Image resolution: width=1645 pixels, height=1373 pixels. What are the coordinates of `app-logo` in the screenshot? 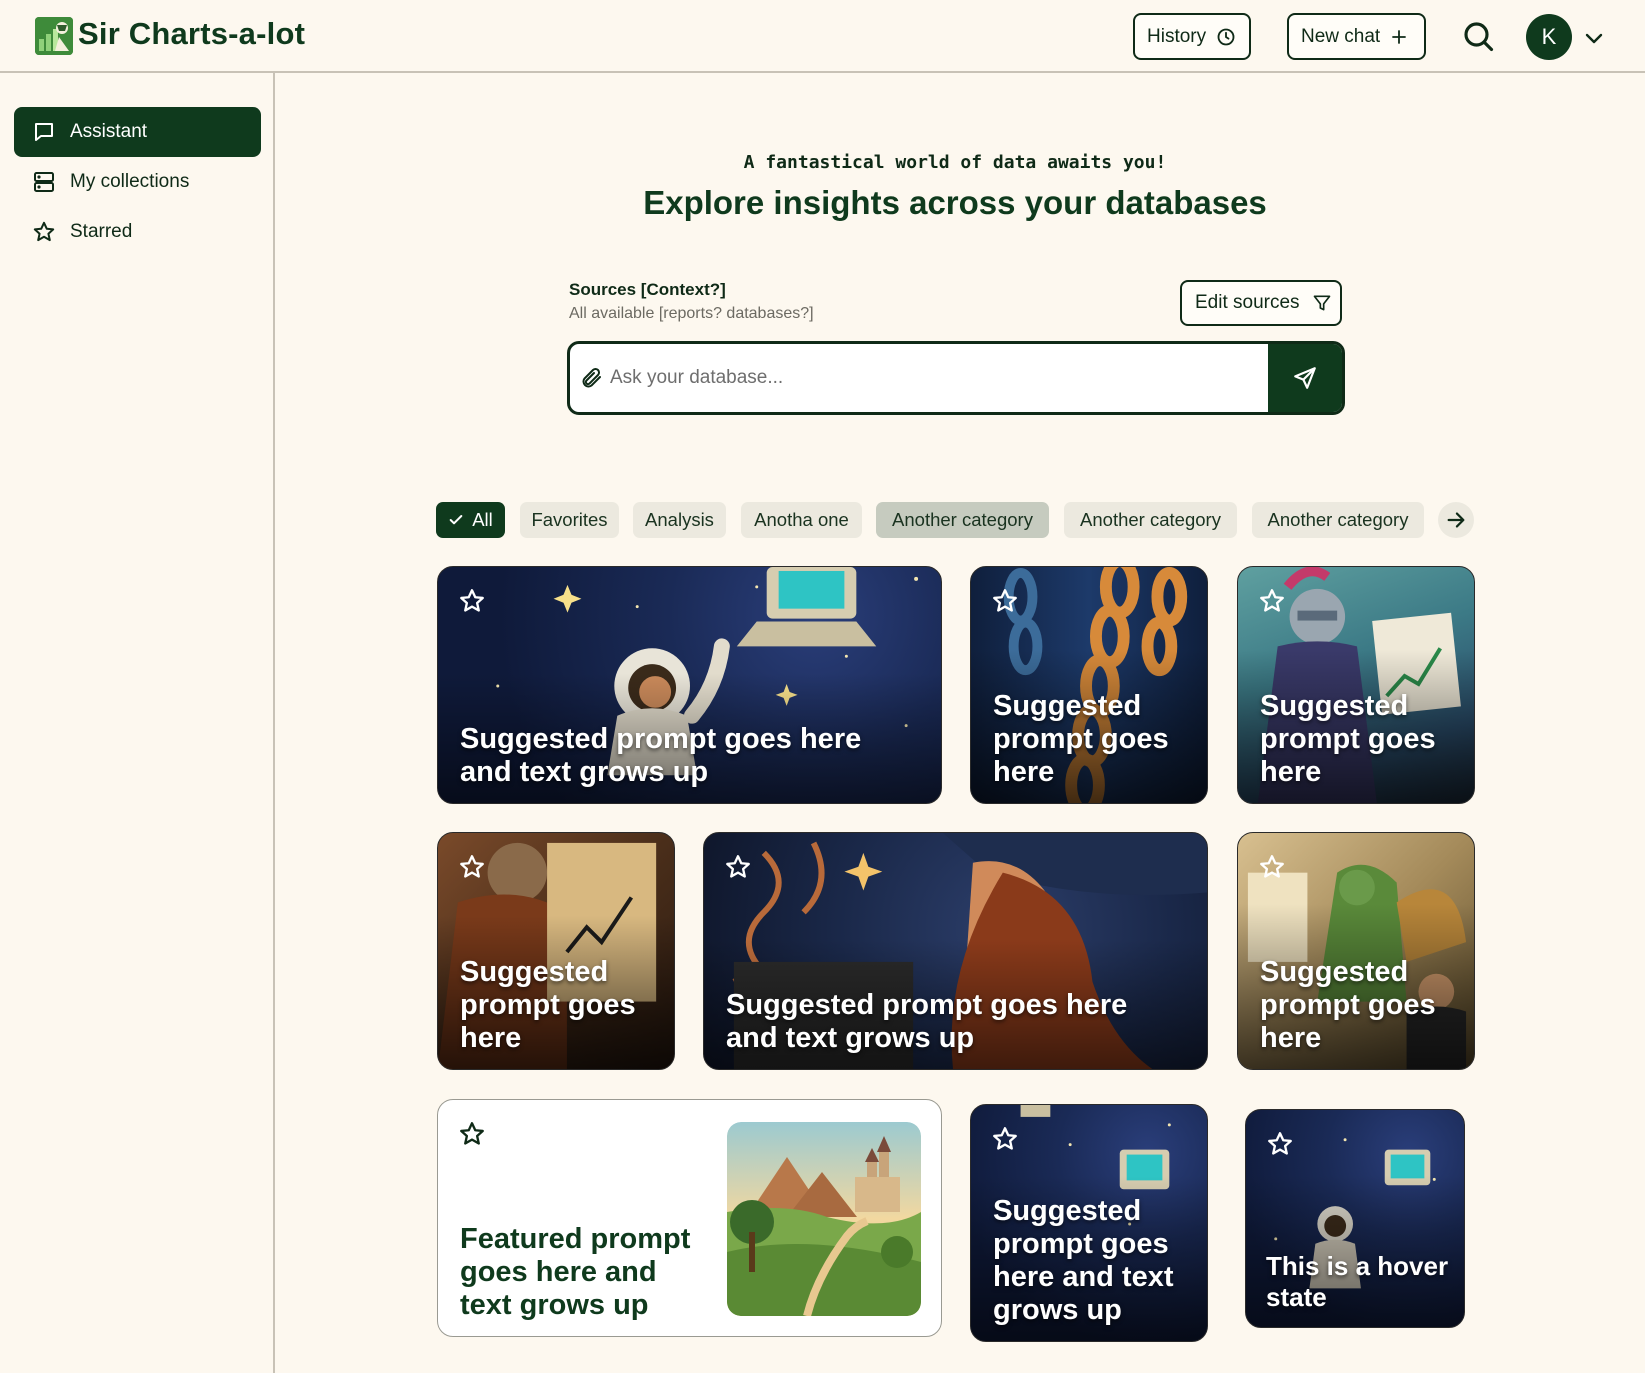 It's located at (54, 36).